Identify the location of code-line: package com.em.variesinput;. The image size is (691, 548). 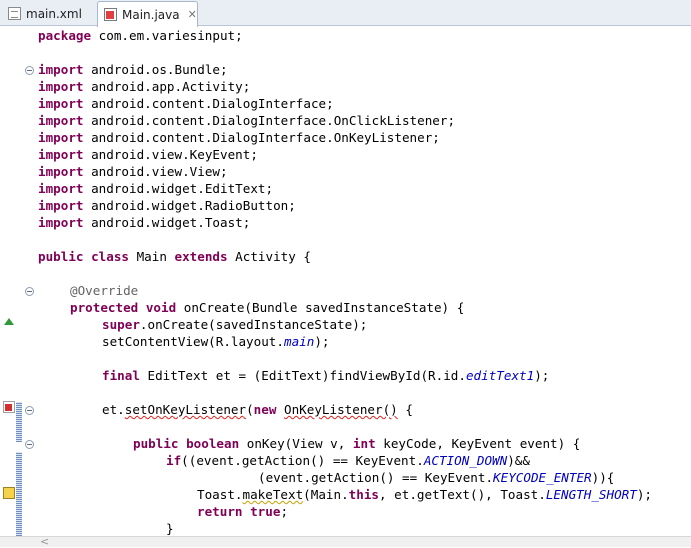
(140, 35).